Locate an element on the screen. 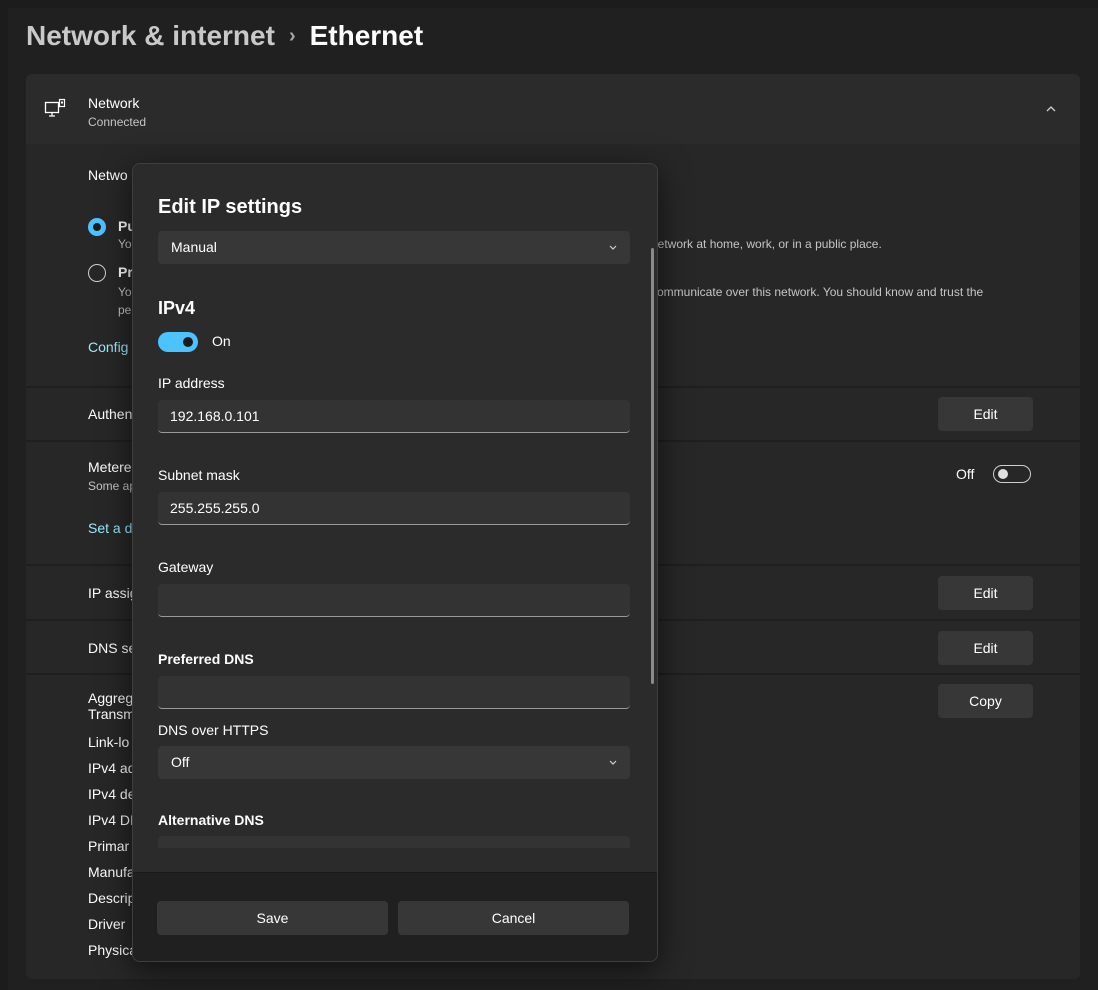 The width and height of the screenshot is (1098, 990). configure-link: Config is located at coordinates (108, 347).